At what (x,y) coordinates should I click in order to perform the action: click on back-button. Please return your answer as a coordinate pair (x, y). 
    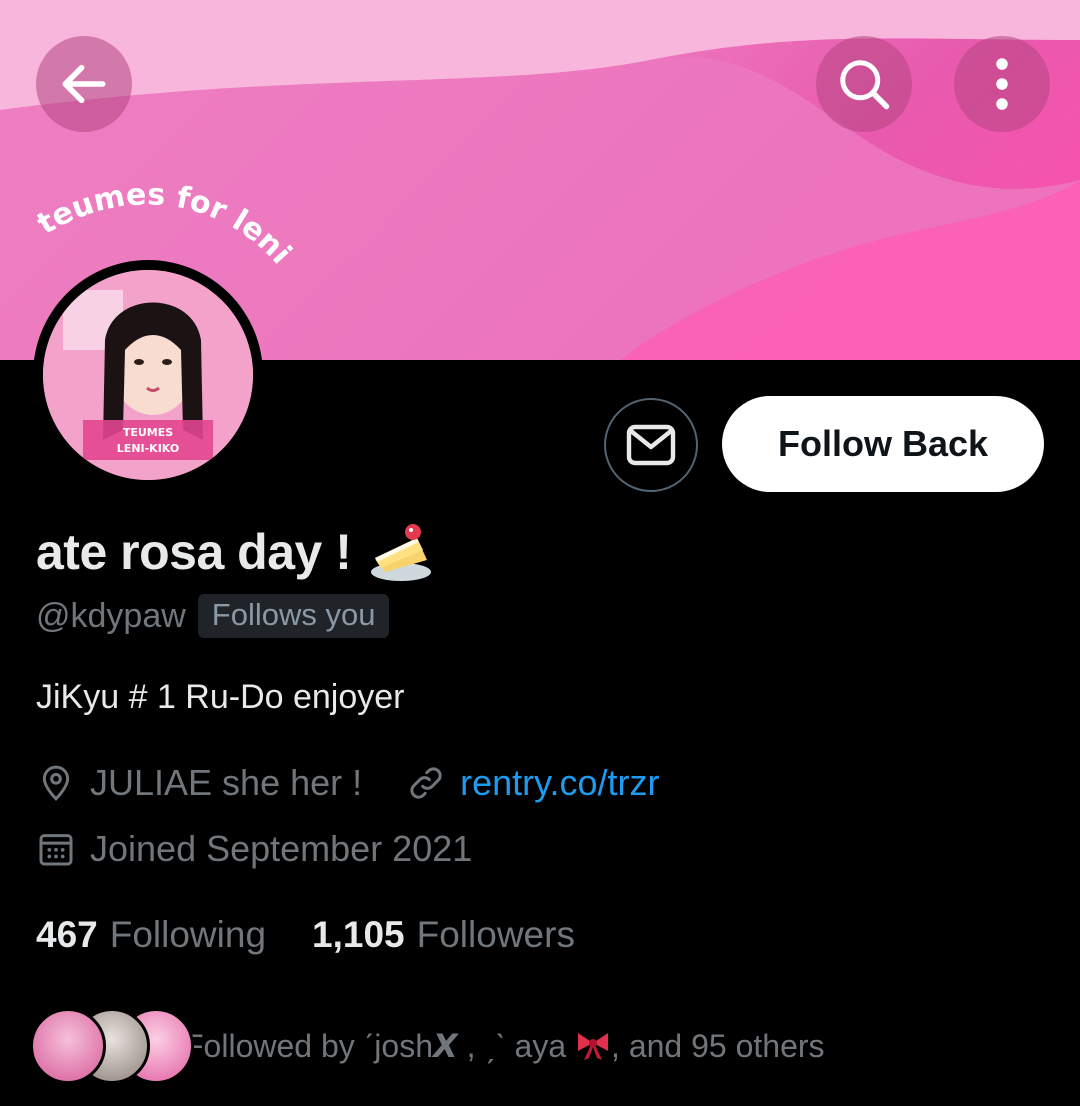
    Looking at the image, I should click on (84, 84).